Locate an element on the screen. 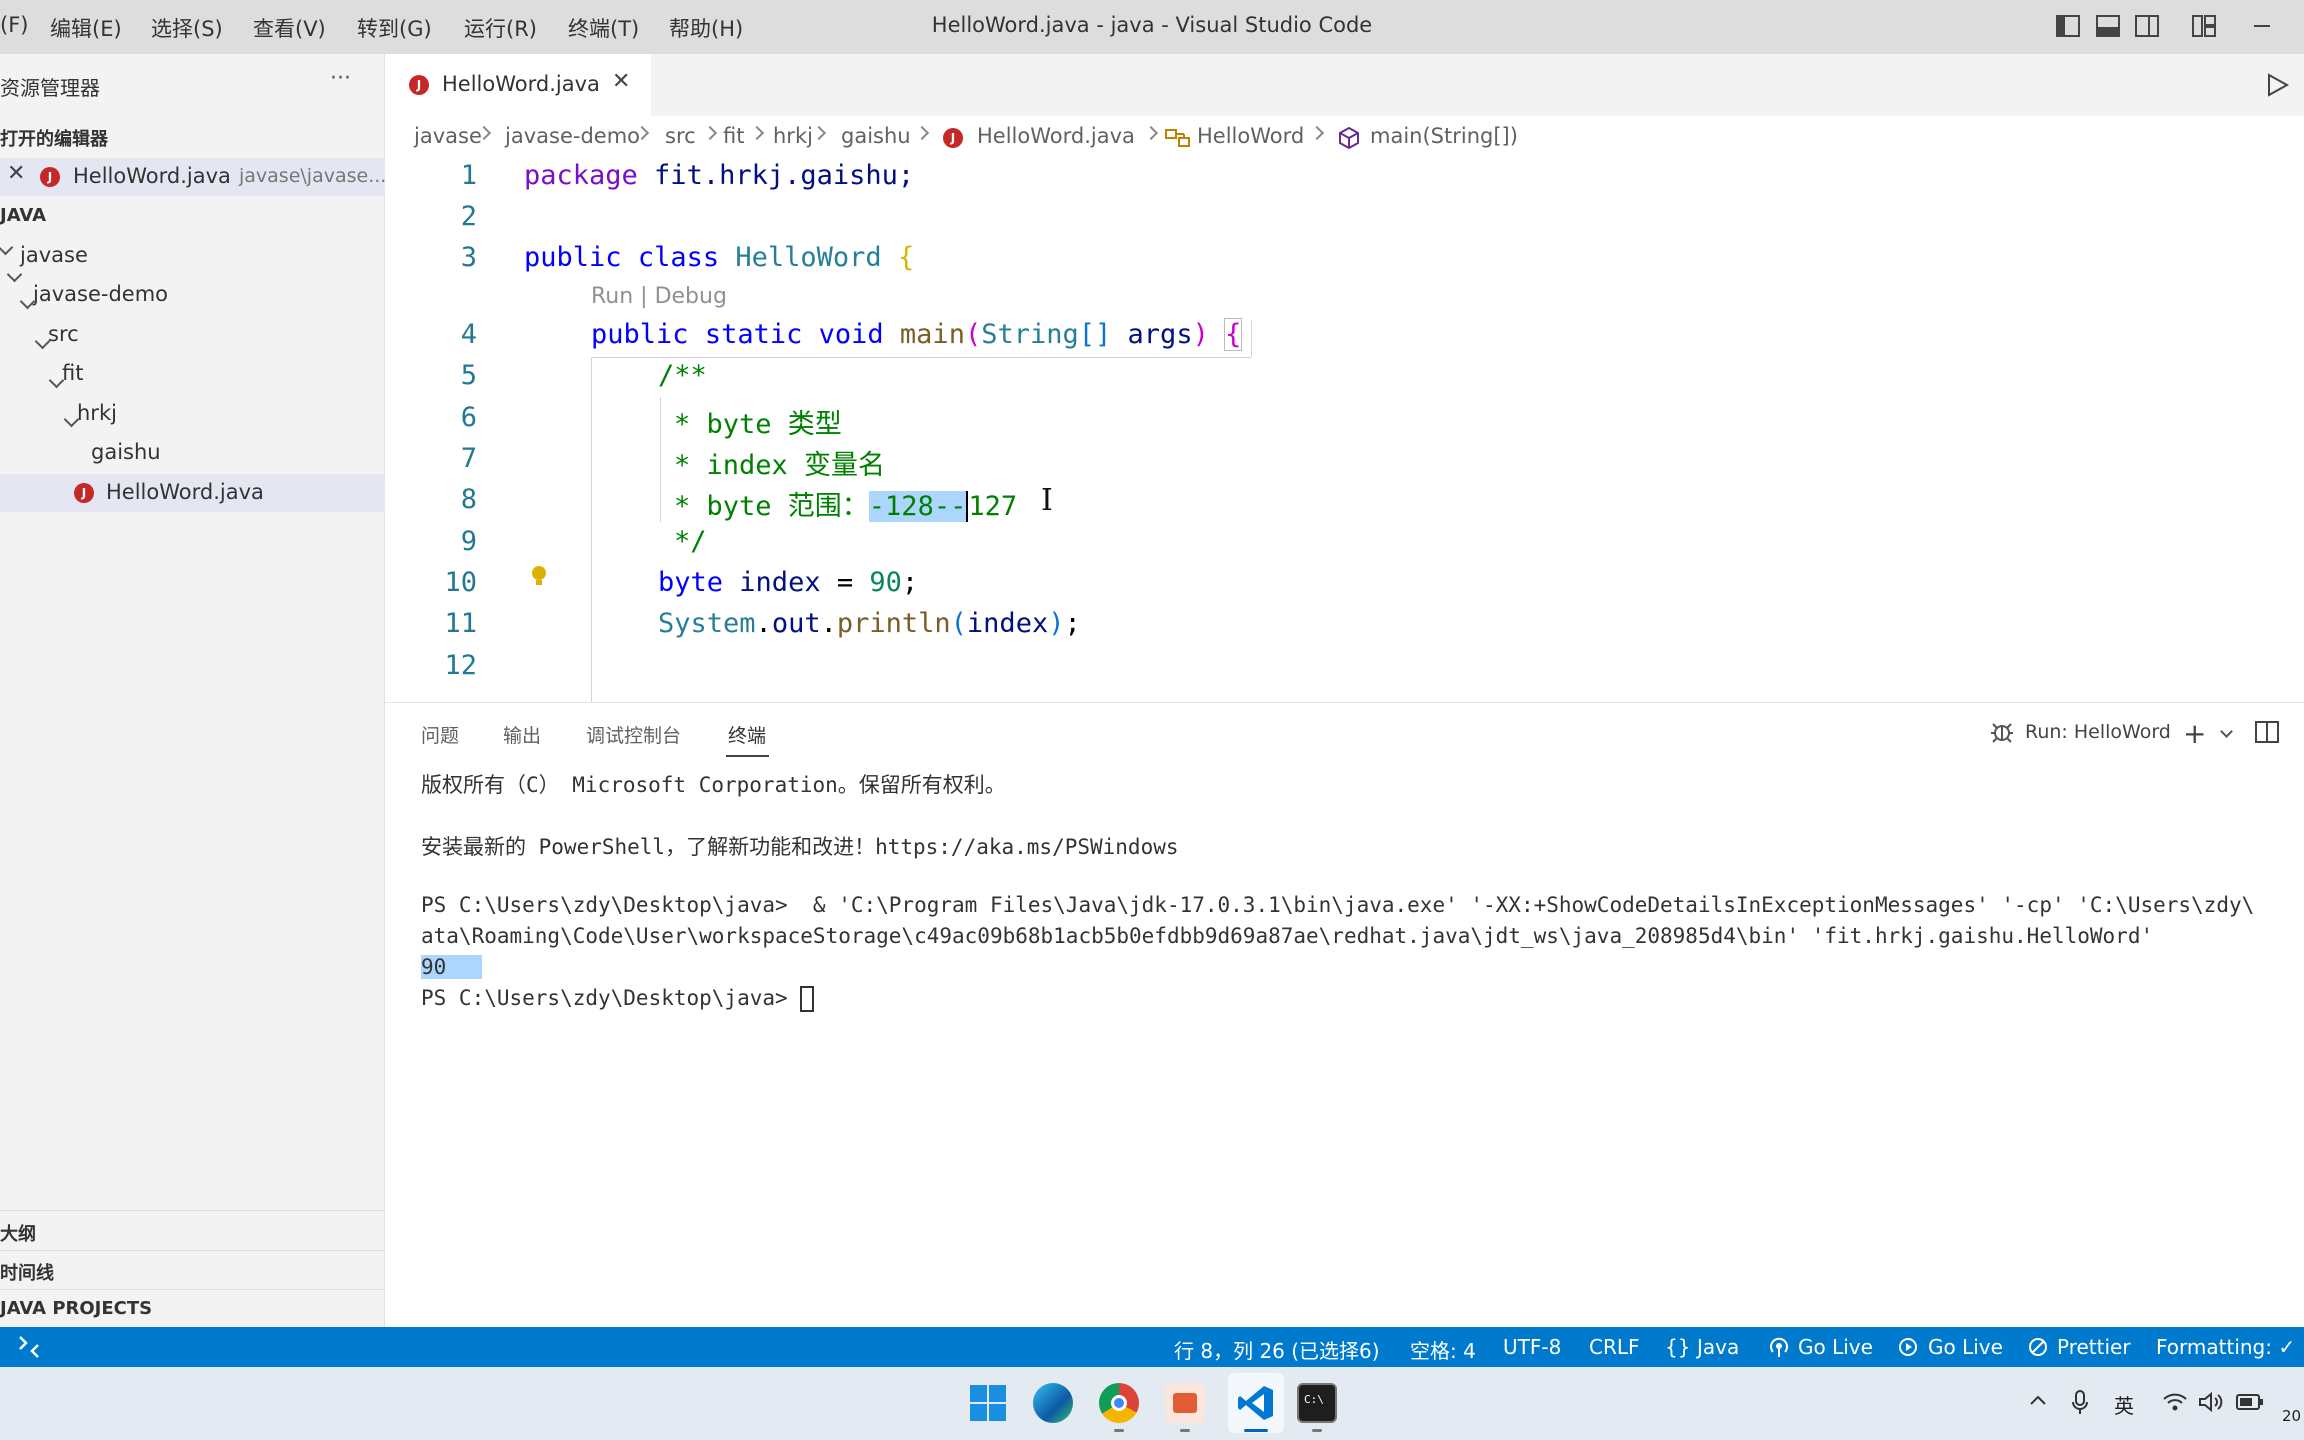 The height and width of the screenshot is (1440, 2304). workspace-header: JAVA is located at coordinates (23, 215).